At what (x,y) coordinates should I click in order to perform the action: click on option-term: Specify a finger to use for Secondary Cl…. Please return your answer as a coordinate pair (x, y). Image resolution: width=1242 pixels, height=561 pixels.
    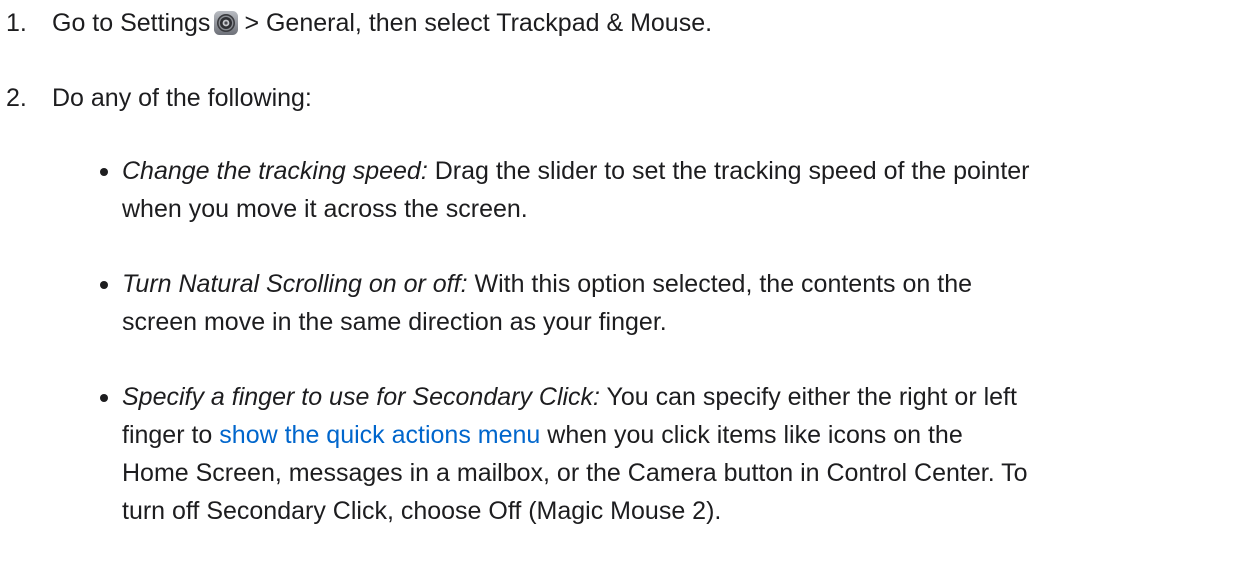
    Looking at the image, I should click on (361, 397).